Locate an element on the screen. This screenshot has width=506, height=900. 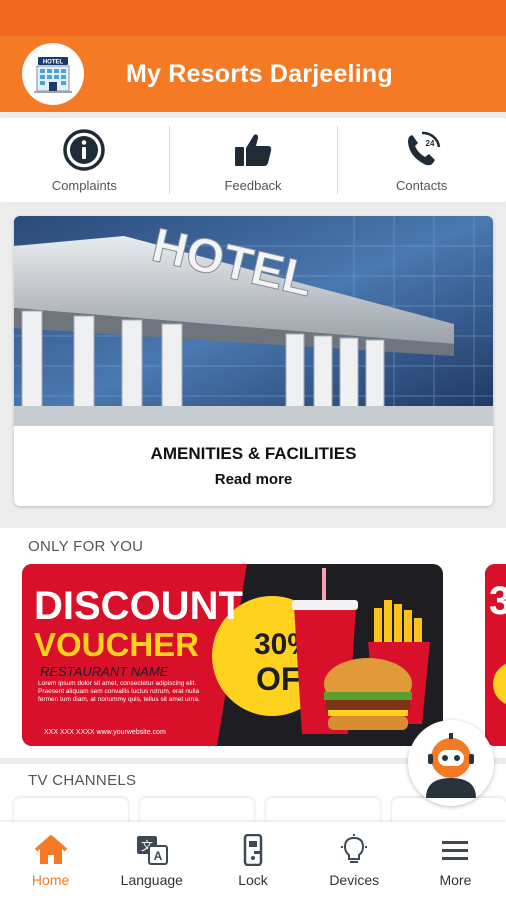
voucher-headline: DISCOUNT is located at coordinates (138, 606).